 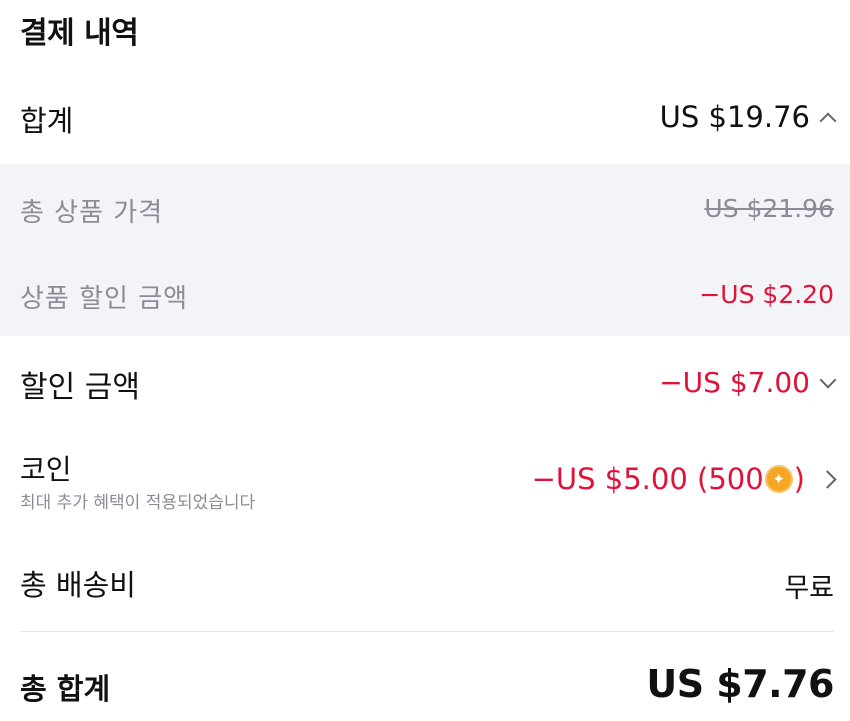 What do you see at coordinates (79, 33) in the screenshot?
I see `page-title: 결제 내역` at bounding box center [79, 33].